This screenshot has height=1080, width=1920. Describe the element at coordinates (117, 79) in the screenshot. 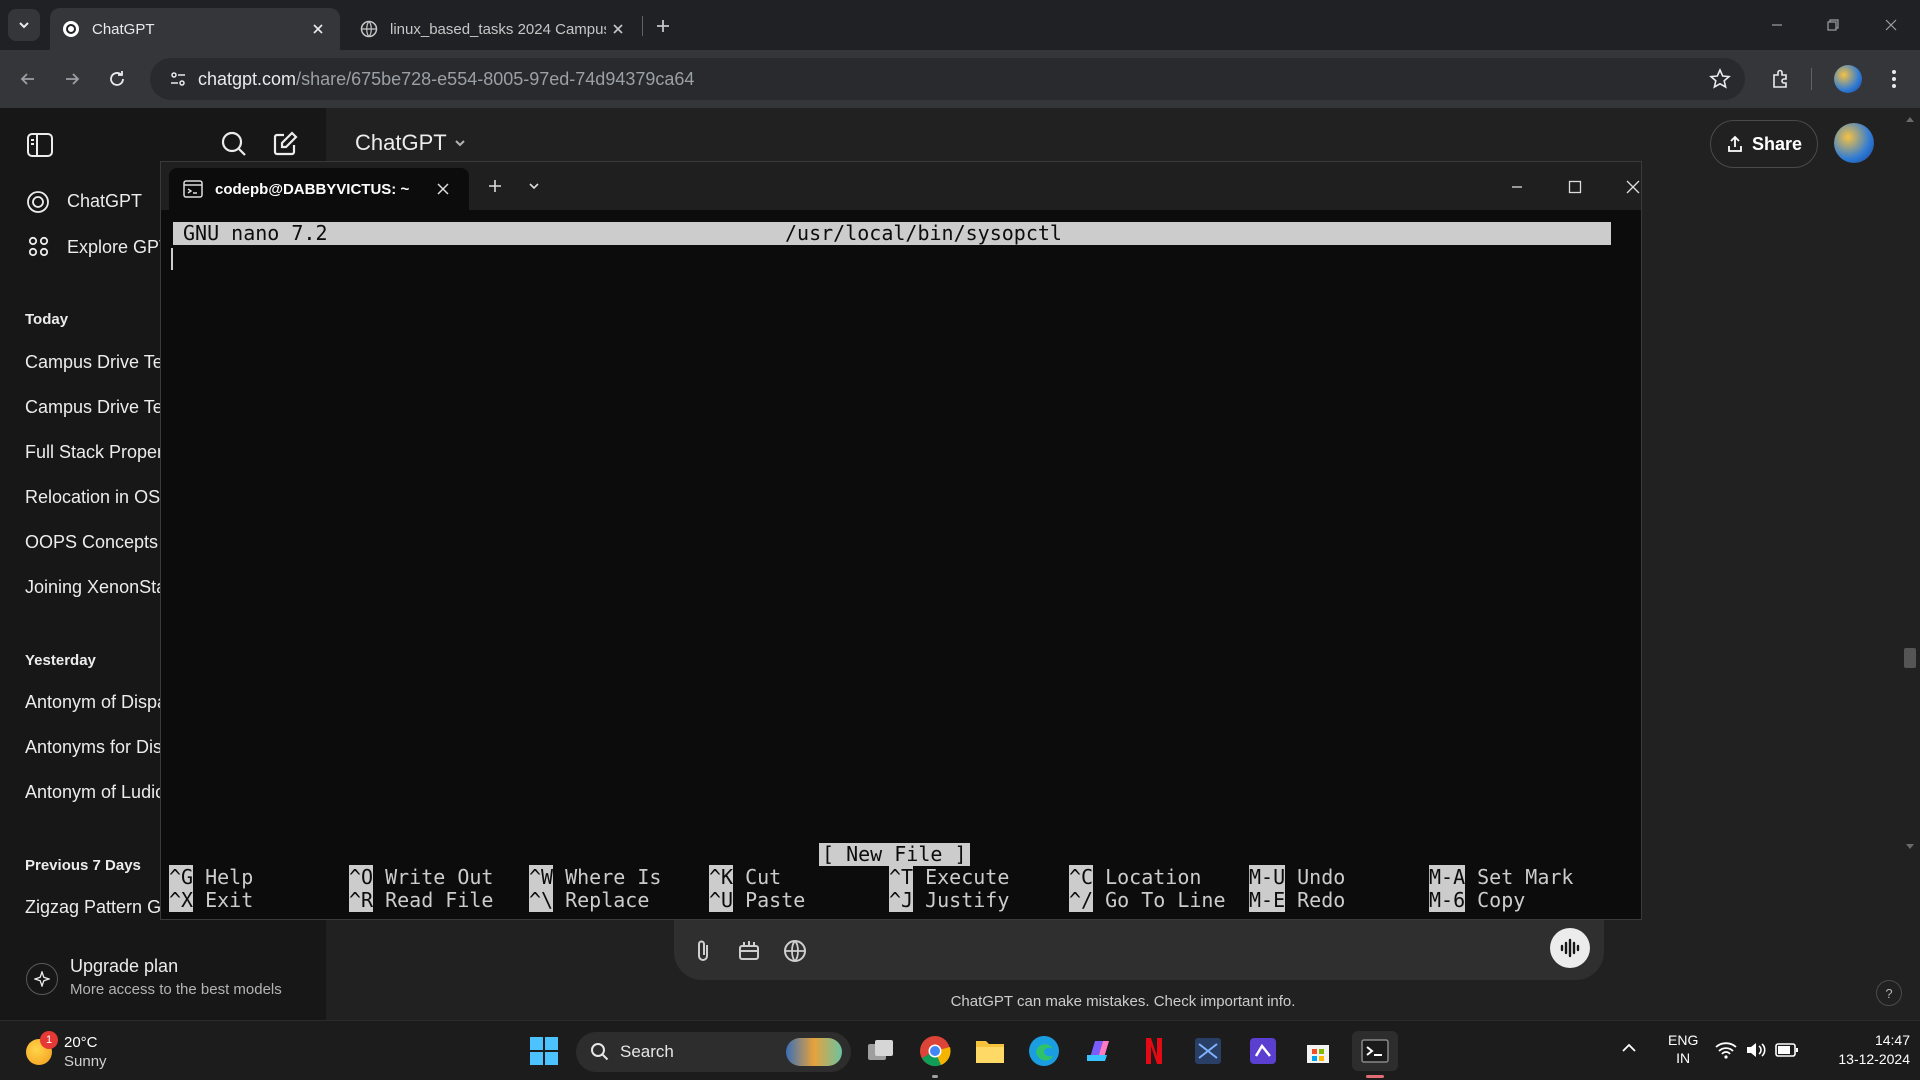

I see `reload-button` at that location.